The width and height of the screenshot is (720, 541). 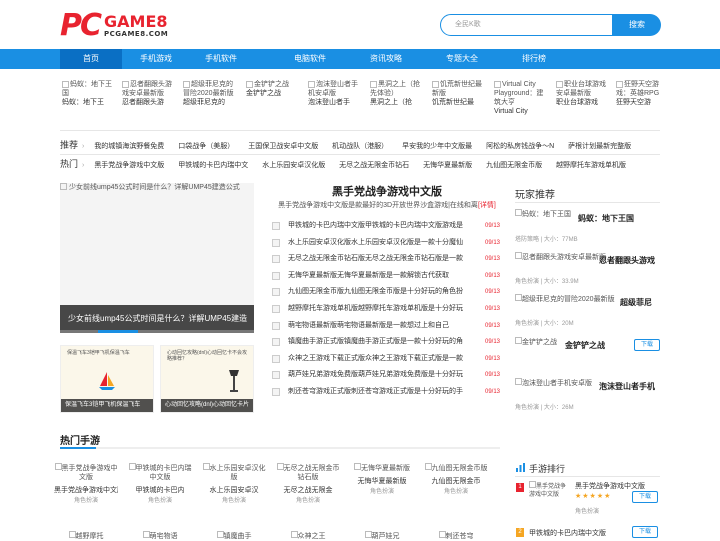 What do you see at coordinates (487, 205) in the screenshot?
I see `news-more-link: [详情]` at bounding box center [487, 205].